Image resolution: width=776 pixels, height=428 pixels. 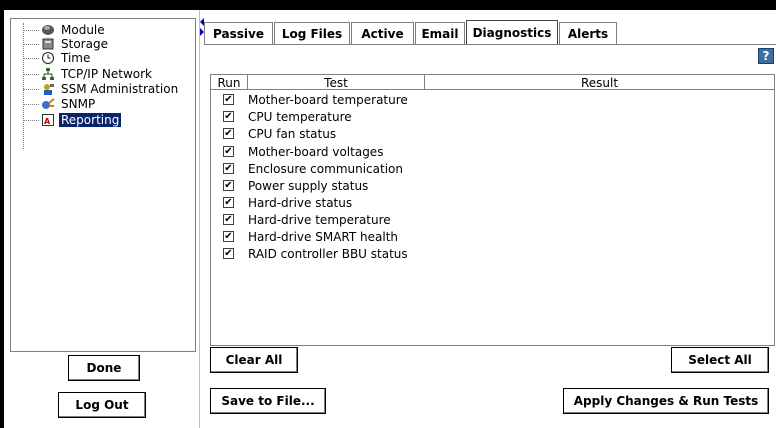 I want to click on module-icon, so click(x=48, y=30).